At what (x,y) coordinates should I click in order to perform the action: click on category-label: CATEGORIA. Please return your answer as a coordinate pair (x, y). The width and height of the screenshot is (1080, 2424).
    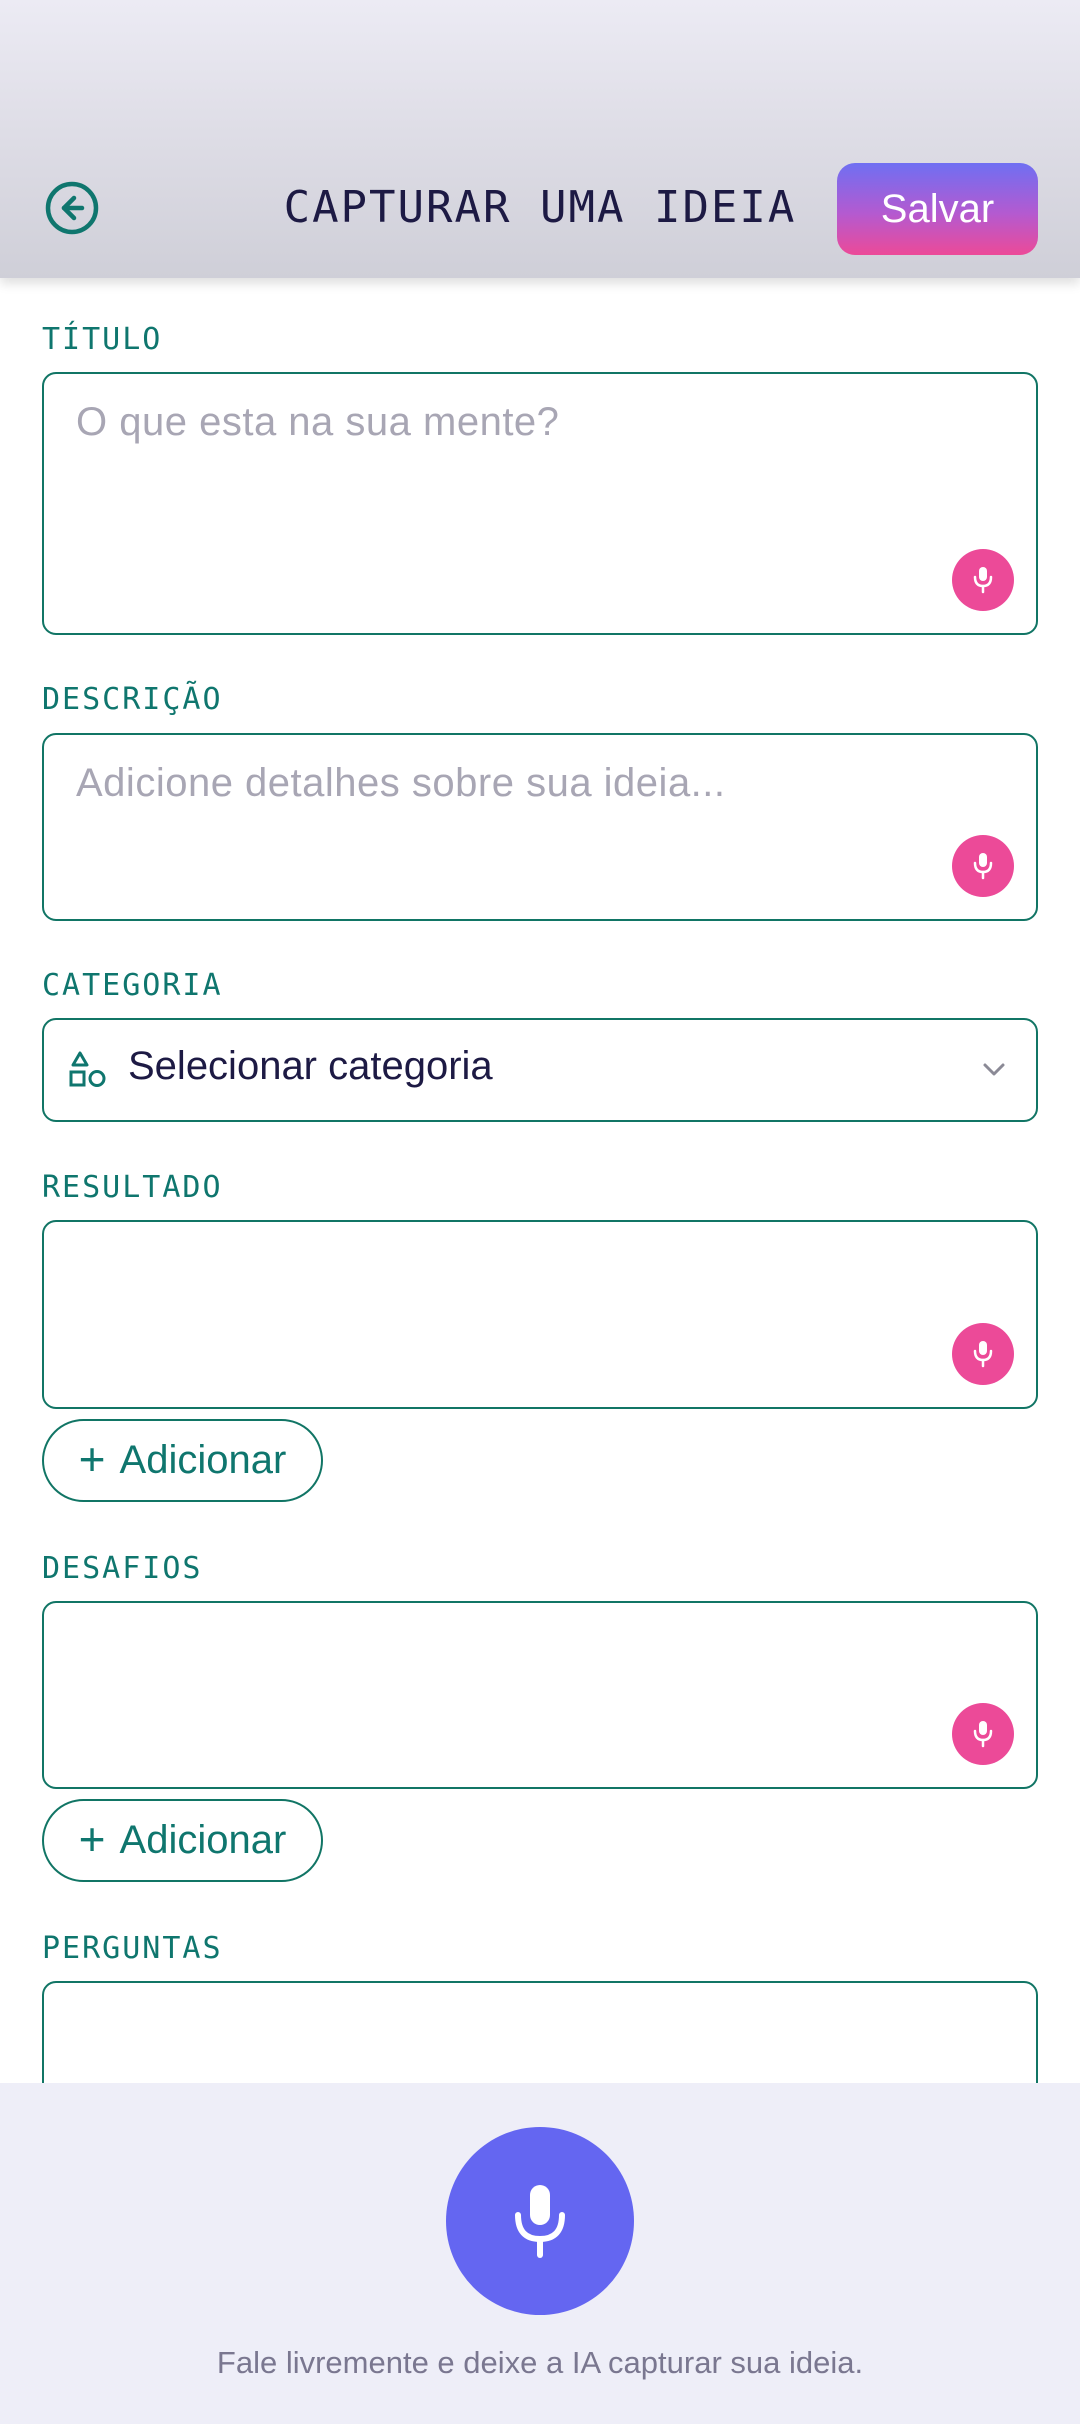
    Looking at the image, I should click on (132, 985).